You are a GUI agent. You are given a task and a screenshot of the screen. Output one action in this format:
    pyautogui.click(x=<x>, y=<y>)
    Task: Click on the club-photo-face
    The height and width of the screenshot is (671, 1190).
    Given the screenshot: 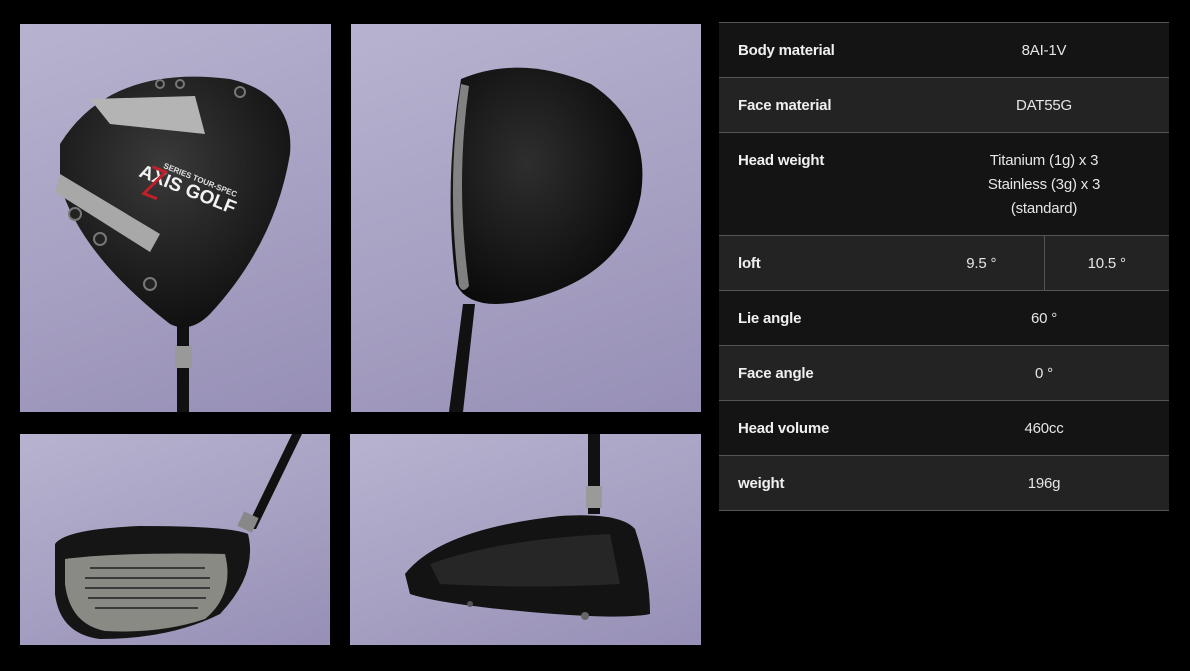 What is the action you would take?
    pyautogui.click(x=175, y=539)
    